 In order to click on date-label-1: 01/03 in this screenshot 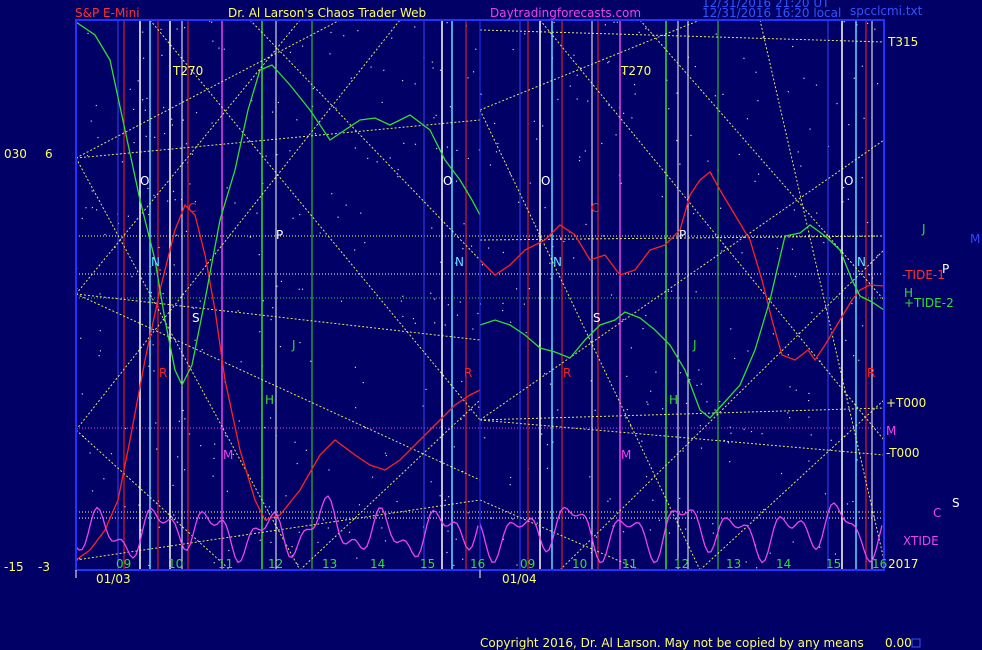, I will do `click(113, 579)`.